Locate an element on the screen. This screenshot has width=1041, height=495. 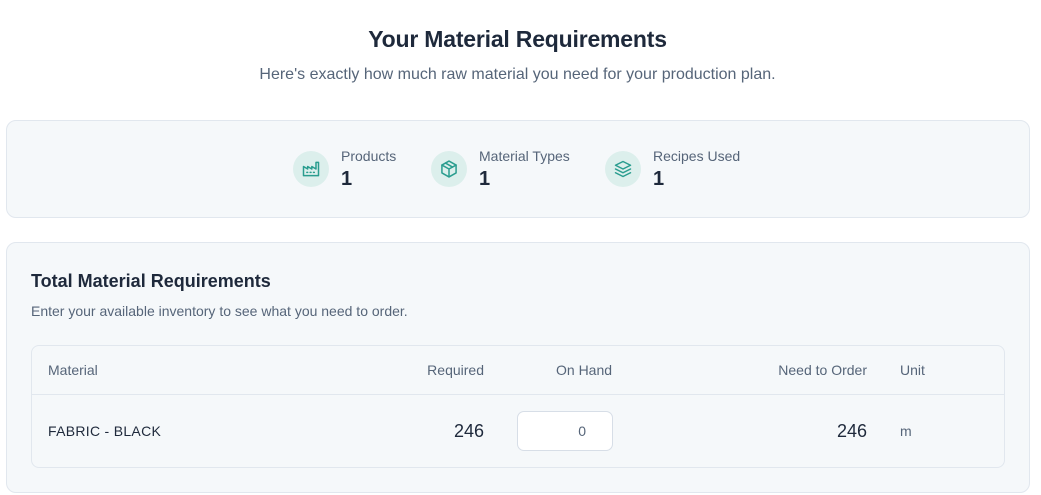
column-header-on-hand: On Hand is located at coordinates (584, 370).